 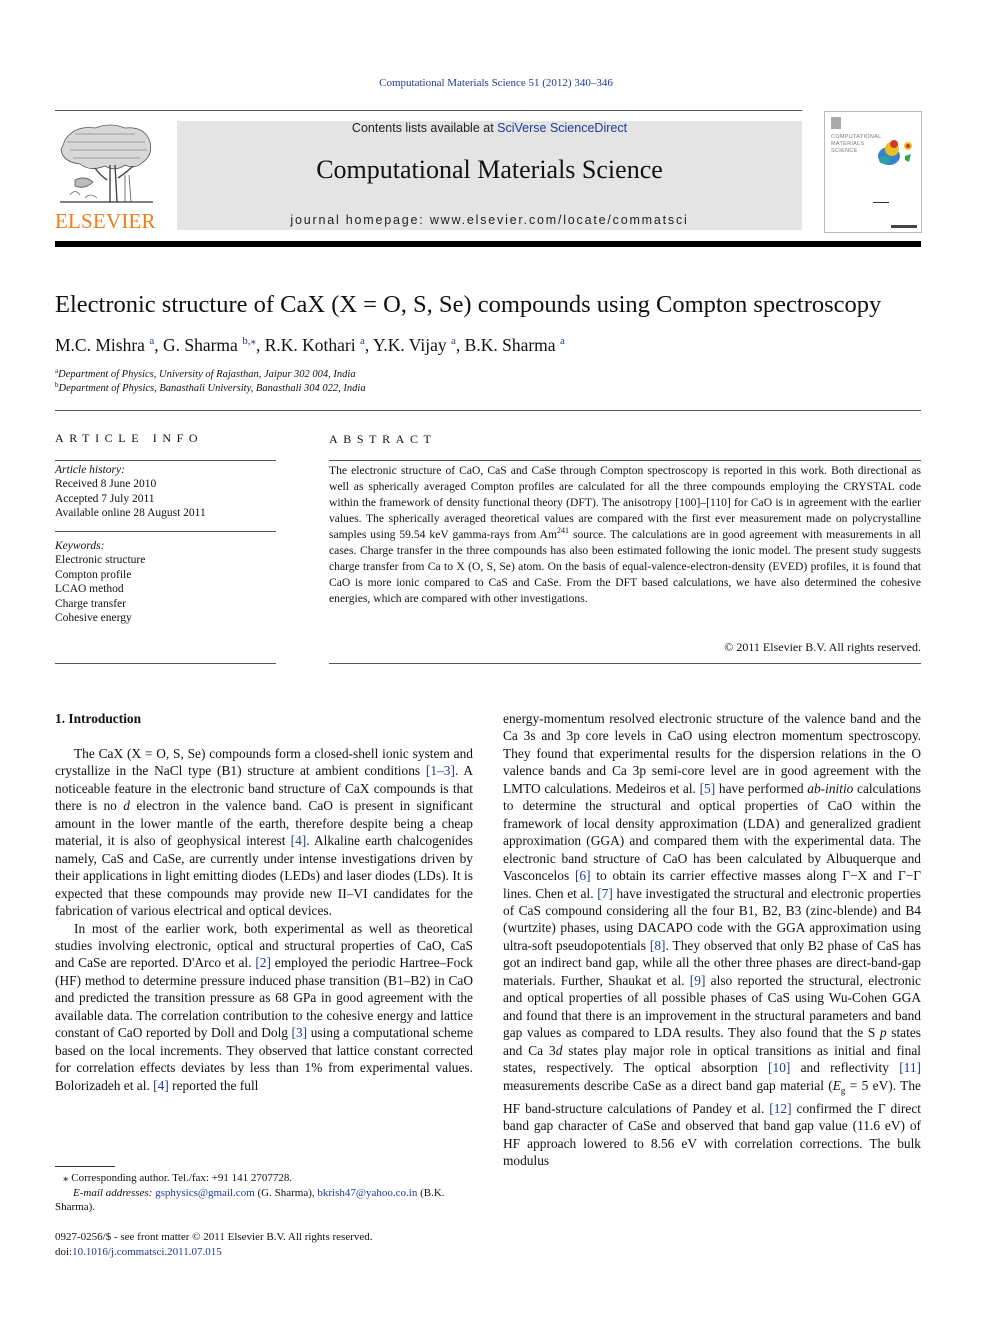 I want to click on sciencedirect-link: SciVerse ScienceDirect, so click(x=562, y=128).